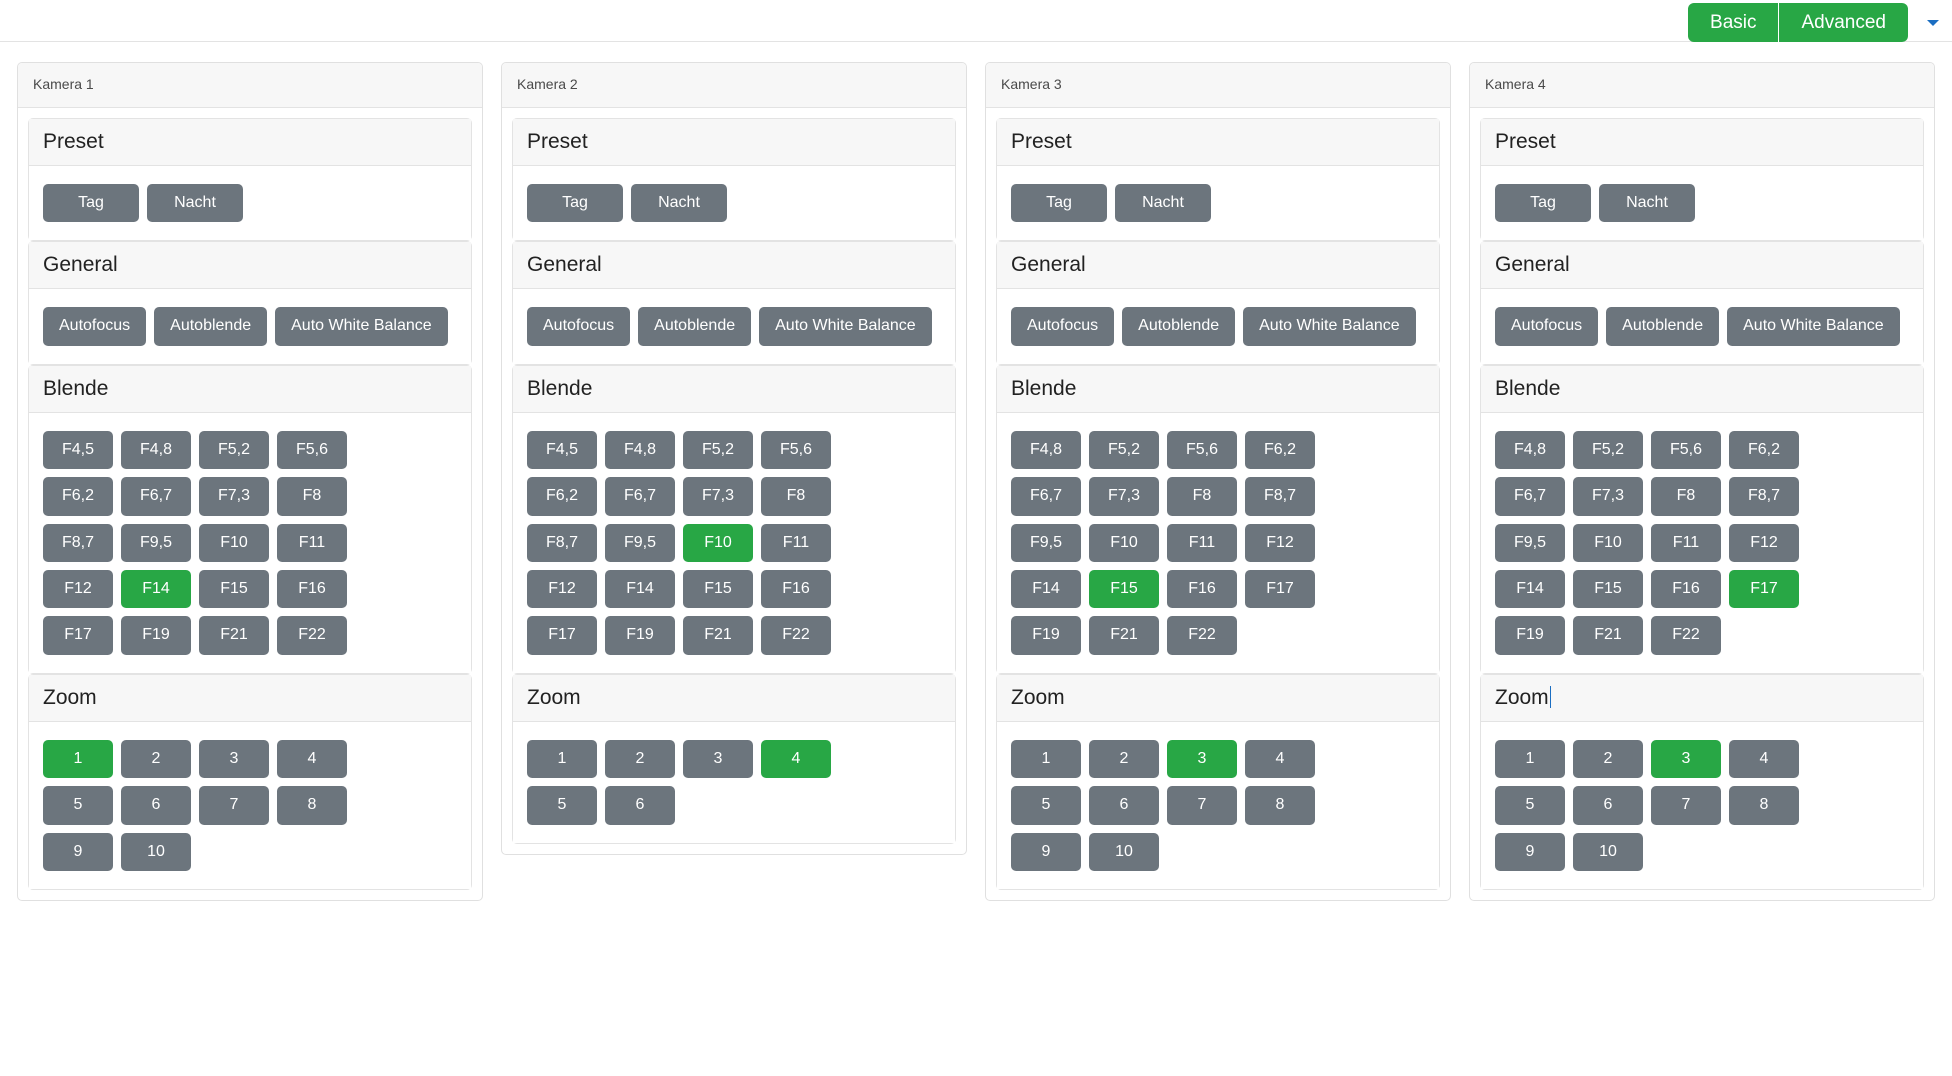 The width and height of the screenshot is (1952, 1076). I want to click on blende-button: F4,5, so click(562, 450).